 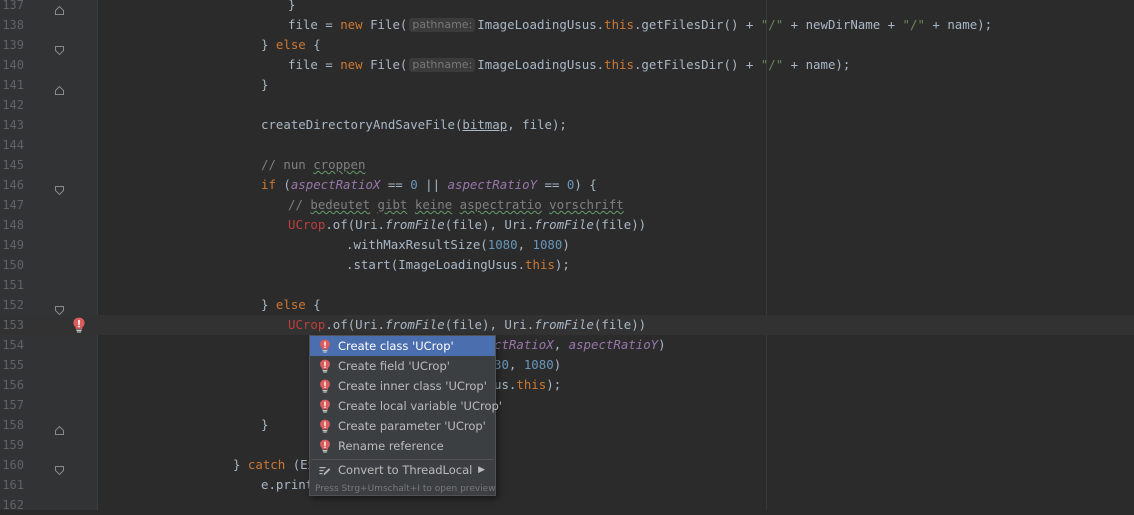 I want to click on code-line: 144, so click(x=567, y=145).